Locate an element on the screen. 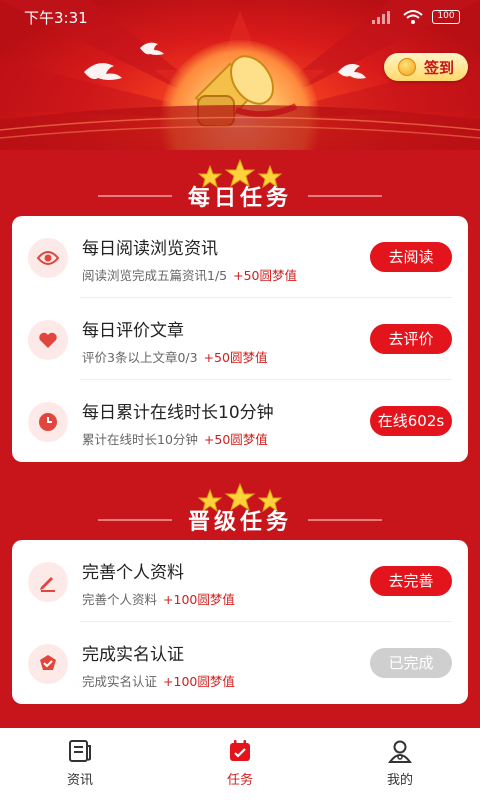 This screenshot has width=480, height=800. task-title: 每日评价文章 is located at coordinates (133, 331).